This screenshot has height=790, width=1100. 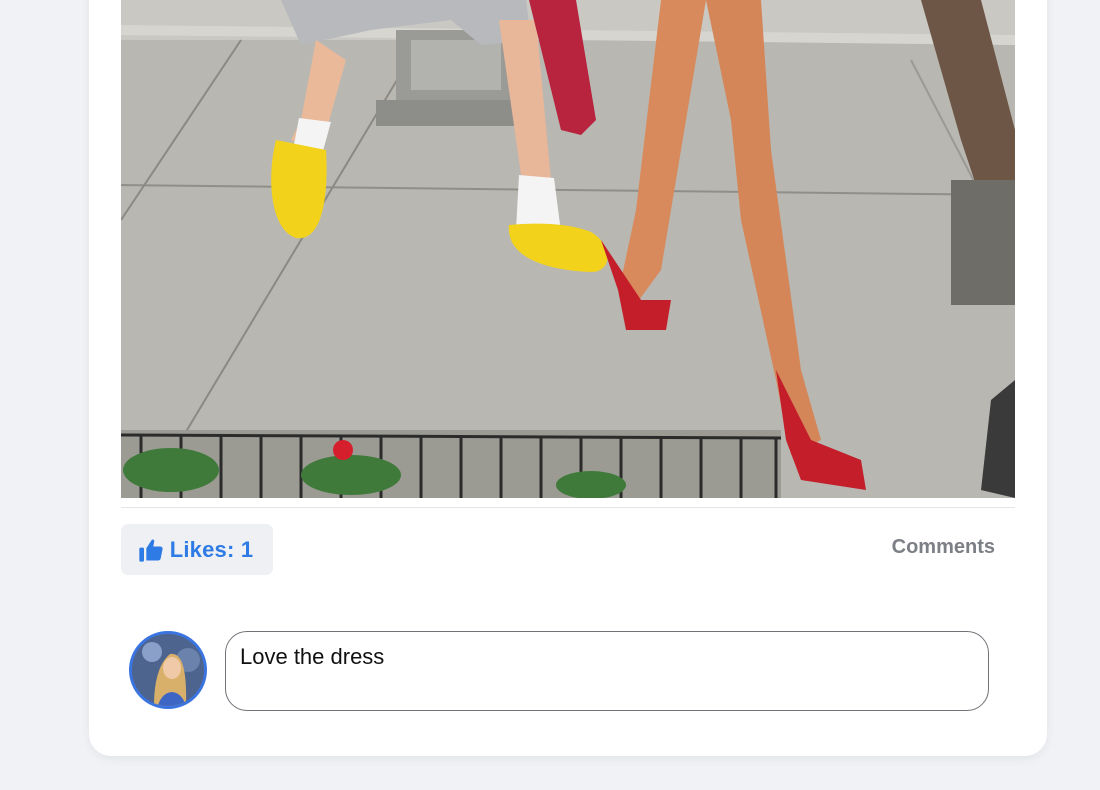 I want to click on thumbs-up-icon, so click(x=151, y=550).